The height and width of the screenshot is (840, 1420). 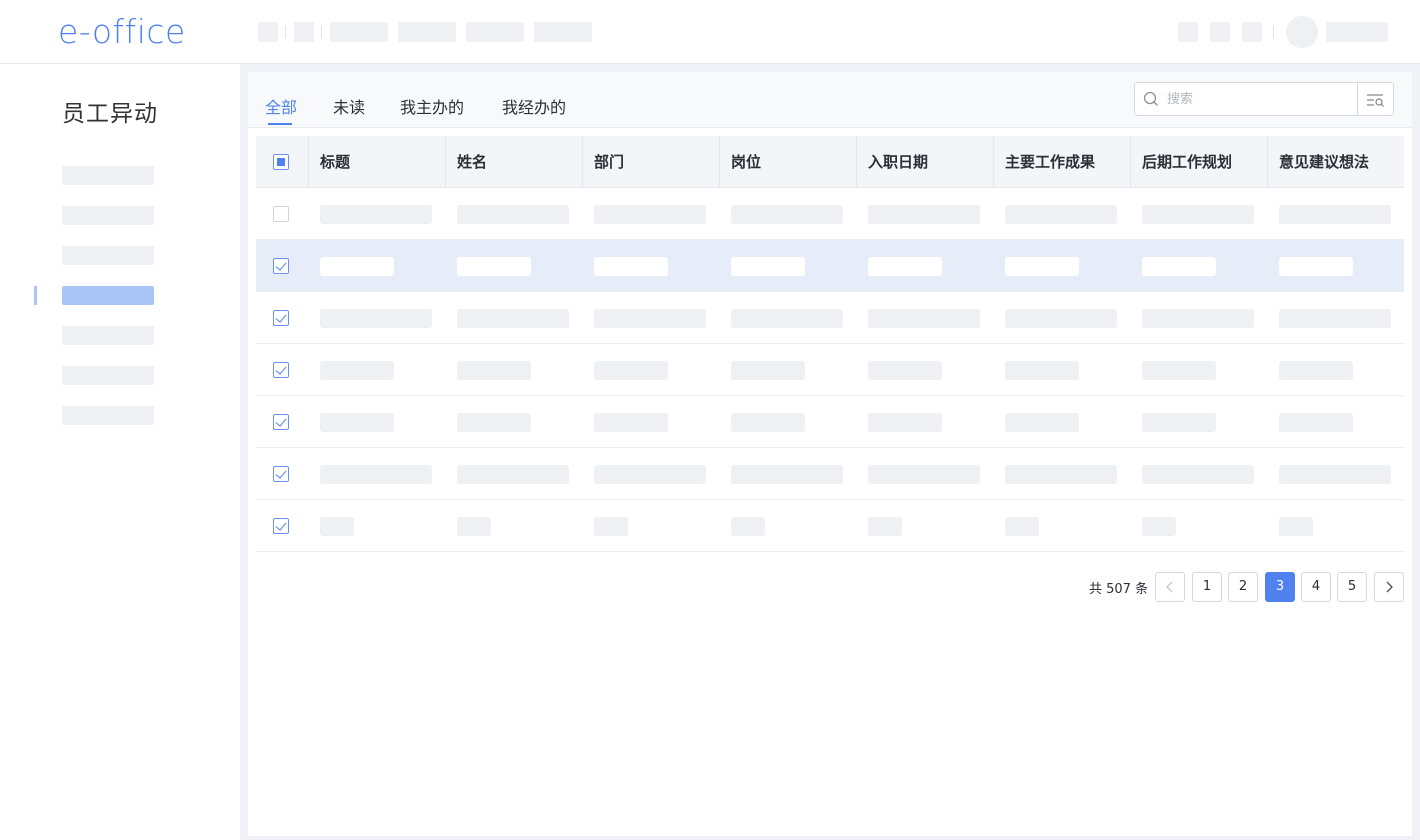 I want to click on search-icon, so click(x=1150, y=98).